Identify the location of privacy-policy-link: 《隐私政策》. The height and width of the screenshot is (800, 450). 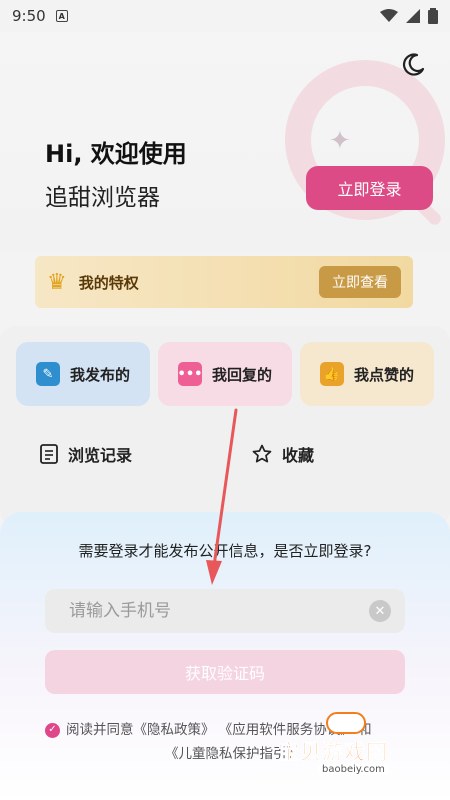
(174, 730).